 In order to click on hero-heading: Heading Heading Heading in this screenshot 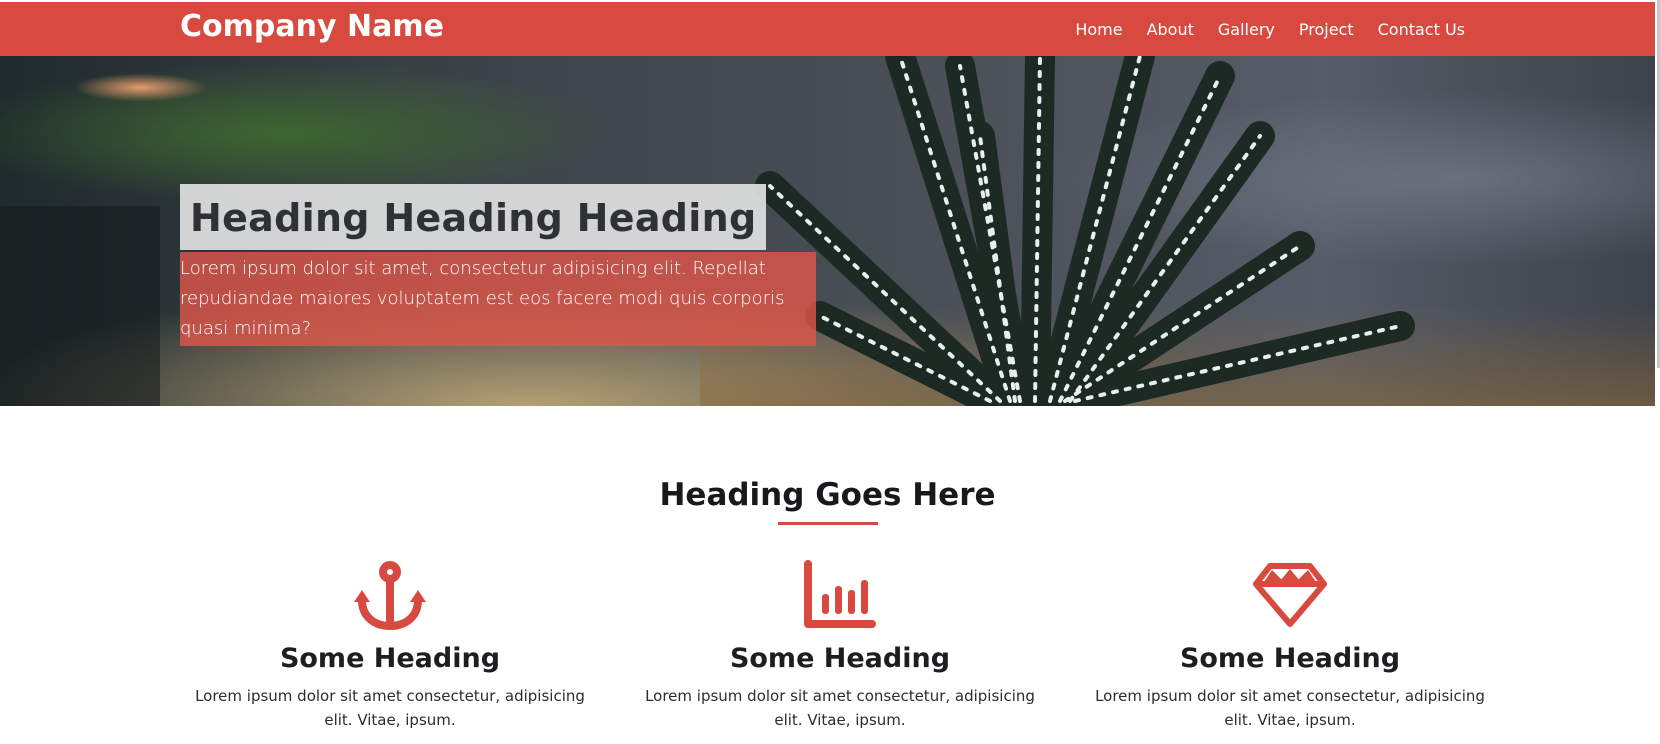, I will do `click(473, 218)`.